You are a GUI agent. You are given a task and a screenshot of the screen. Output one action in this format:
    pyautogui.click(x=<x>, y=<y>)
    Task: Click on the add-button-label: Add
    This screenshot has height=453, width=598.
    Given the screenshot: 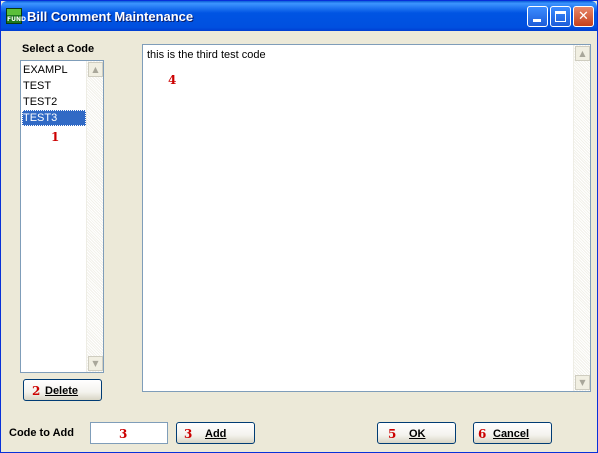 What is the action you would take?
    pyautogui.click(x=216, y=434)
    